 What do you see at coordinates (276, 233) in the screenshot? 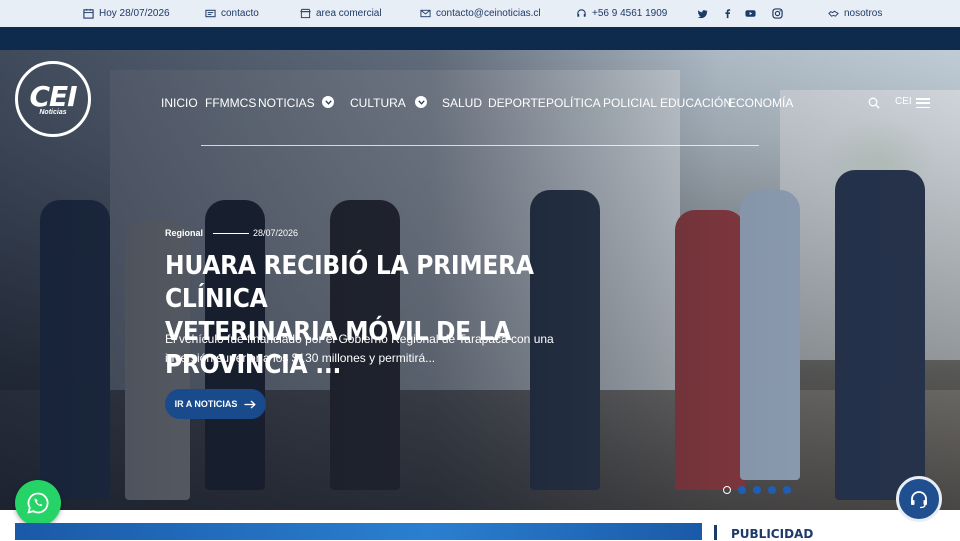
I see `article-date: 28/07/2026` at bounding box center [276, 233].